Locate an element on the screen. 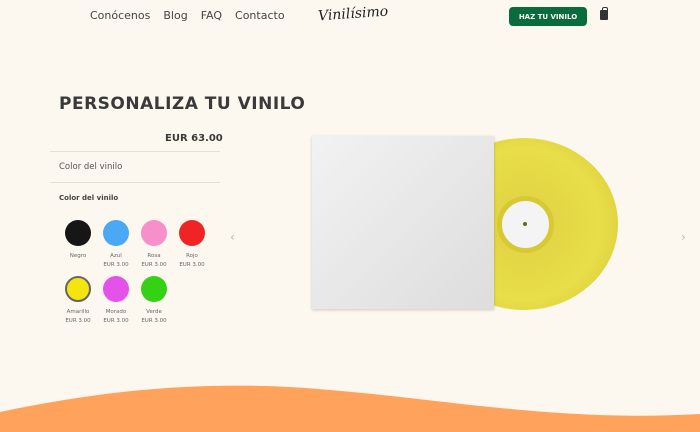 The height and width of the screenshot is (432, 700). color-name: Morado is located at coordinates (116, 312).